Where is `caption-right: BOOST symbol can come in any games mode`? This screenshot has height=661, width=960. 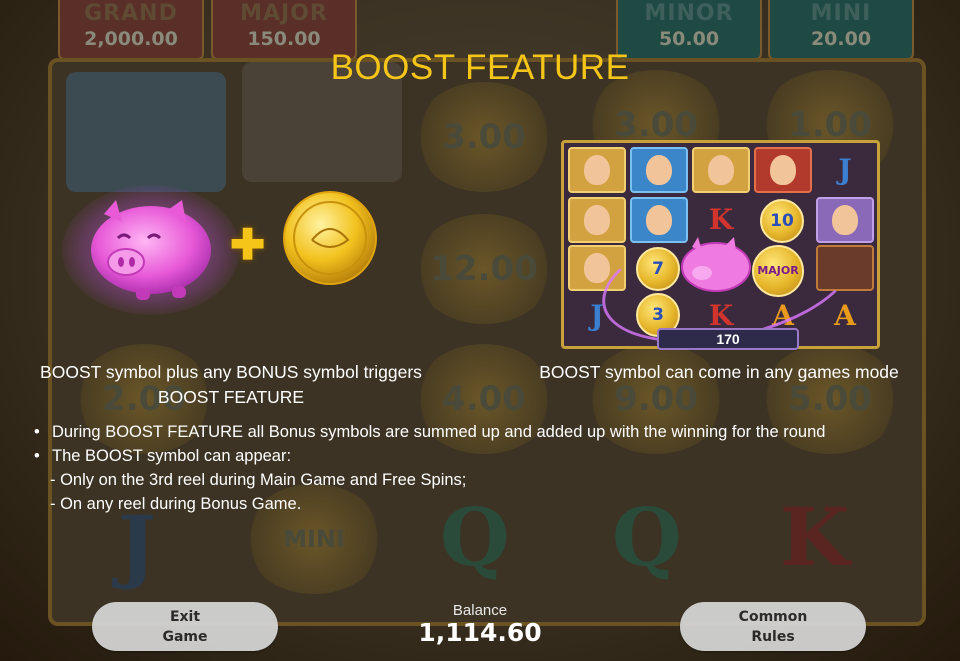 caption-right: BOOST symbol can come in any games mode is located at coordinates (719, 372).